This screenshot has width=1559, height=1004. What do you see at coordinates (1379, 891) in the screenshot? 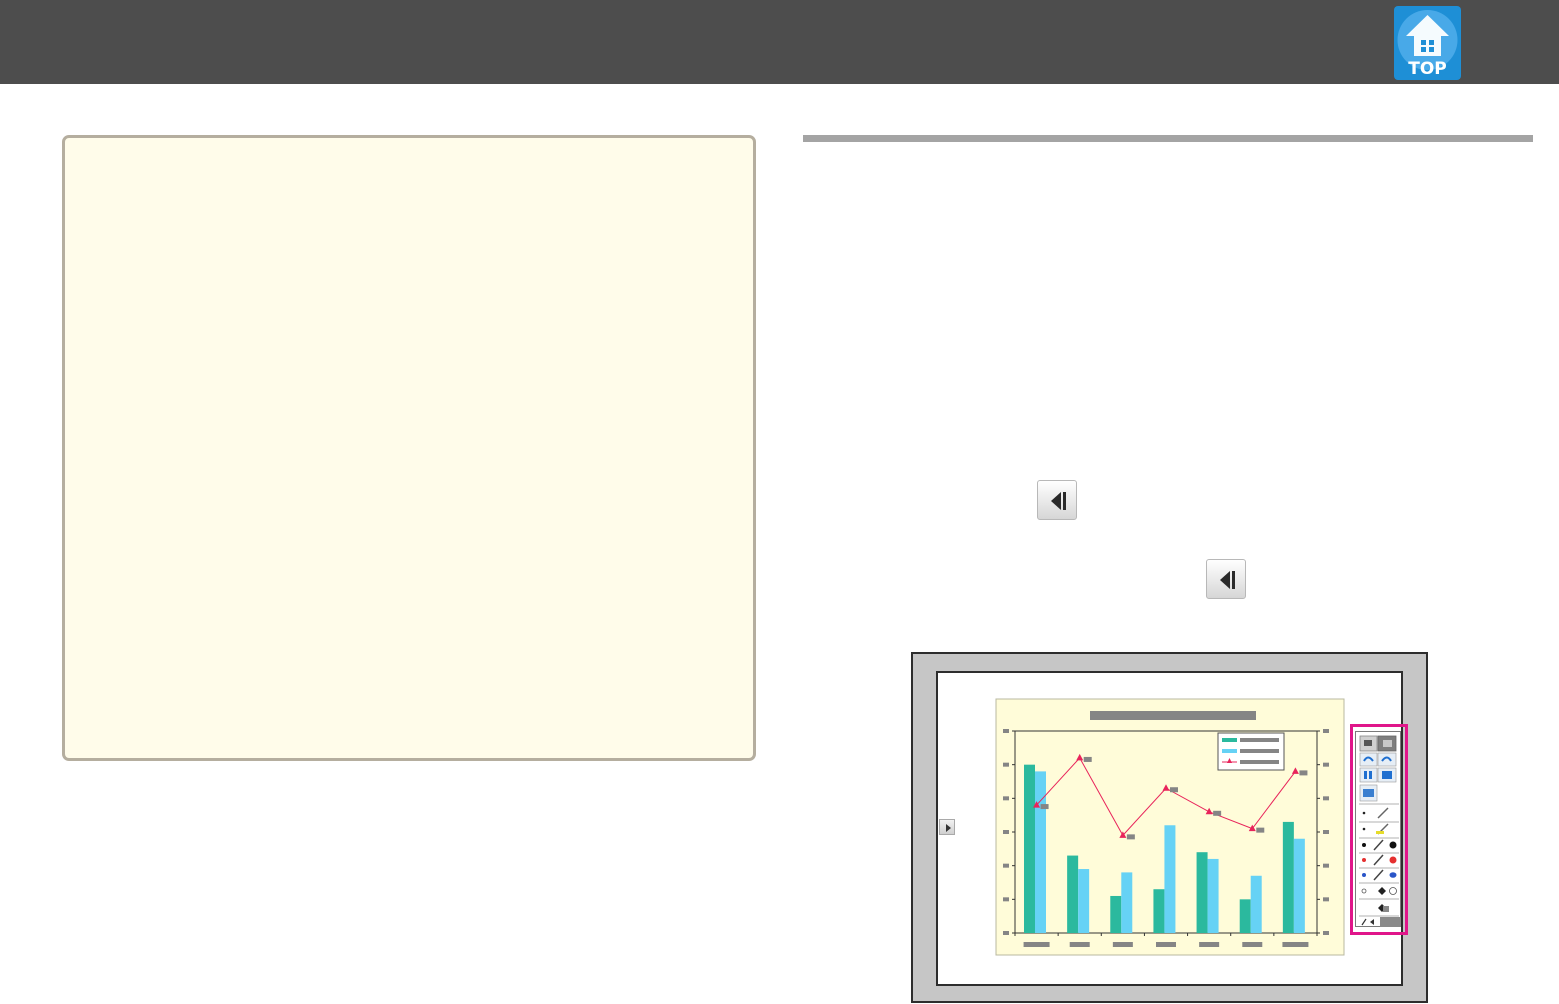
I see `eraser-icon` at bounding box center [1379, 891].